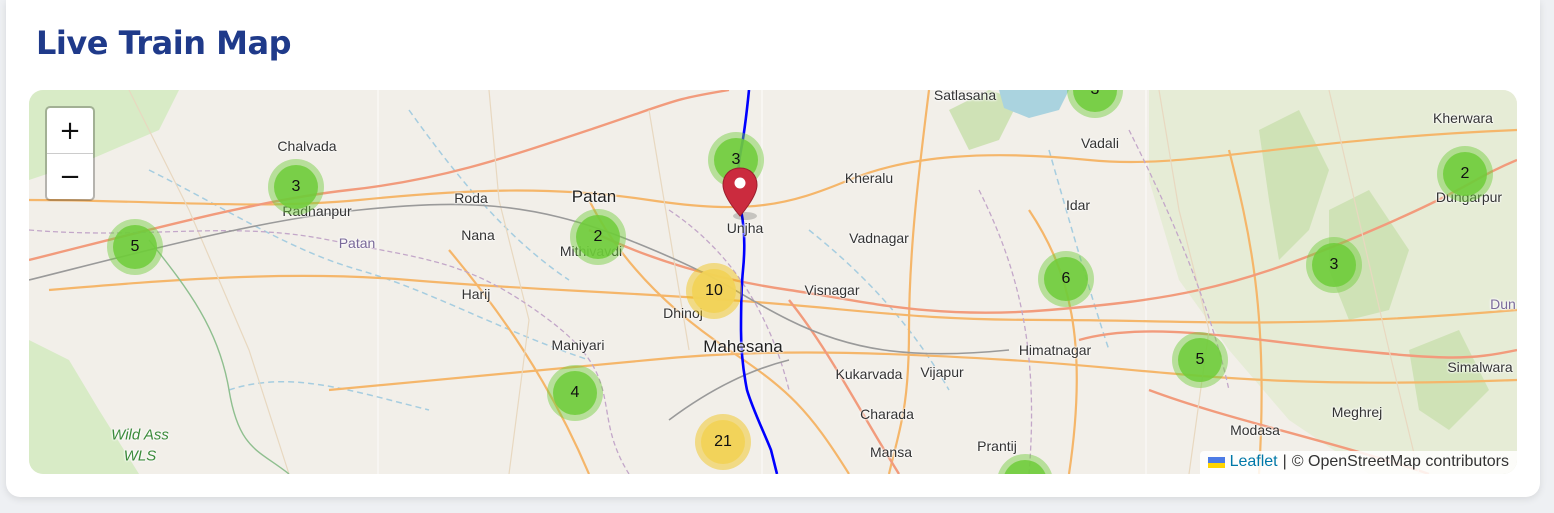 This screenshot has width=1554, height=513. I want to click on ukraine-flag-icon, so click(1216, 462).